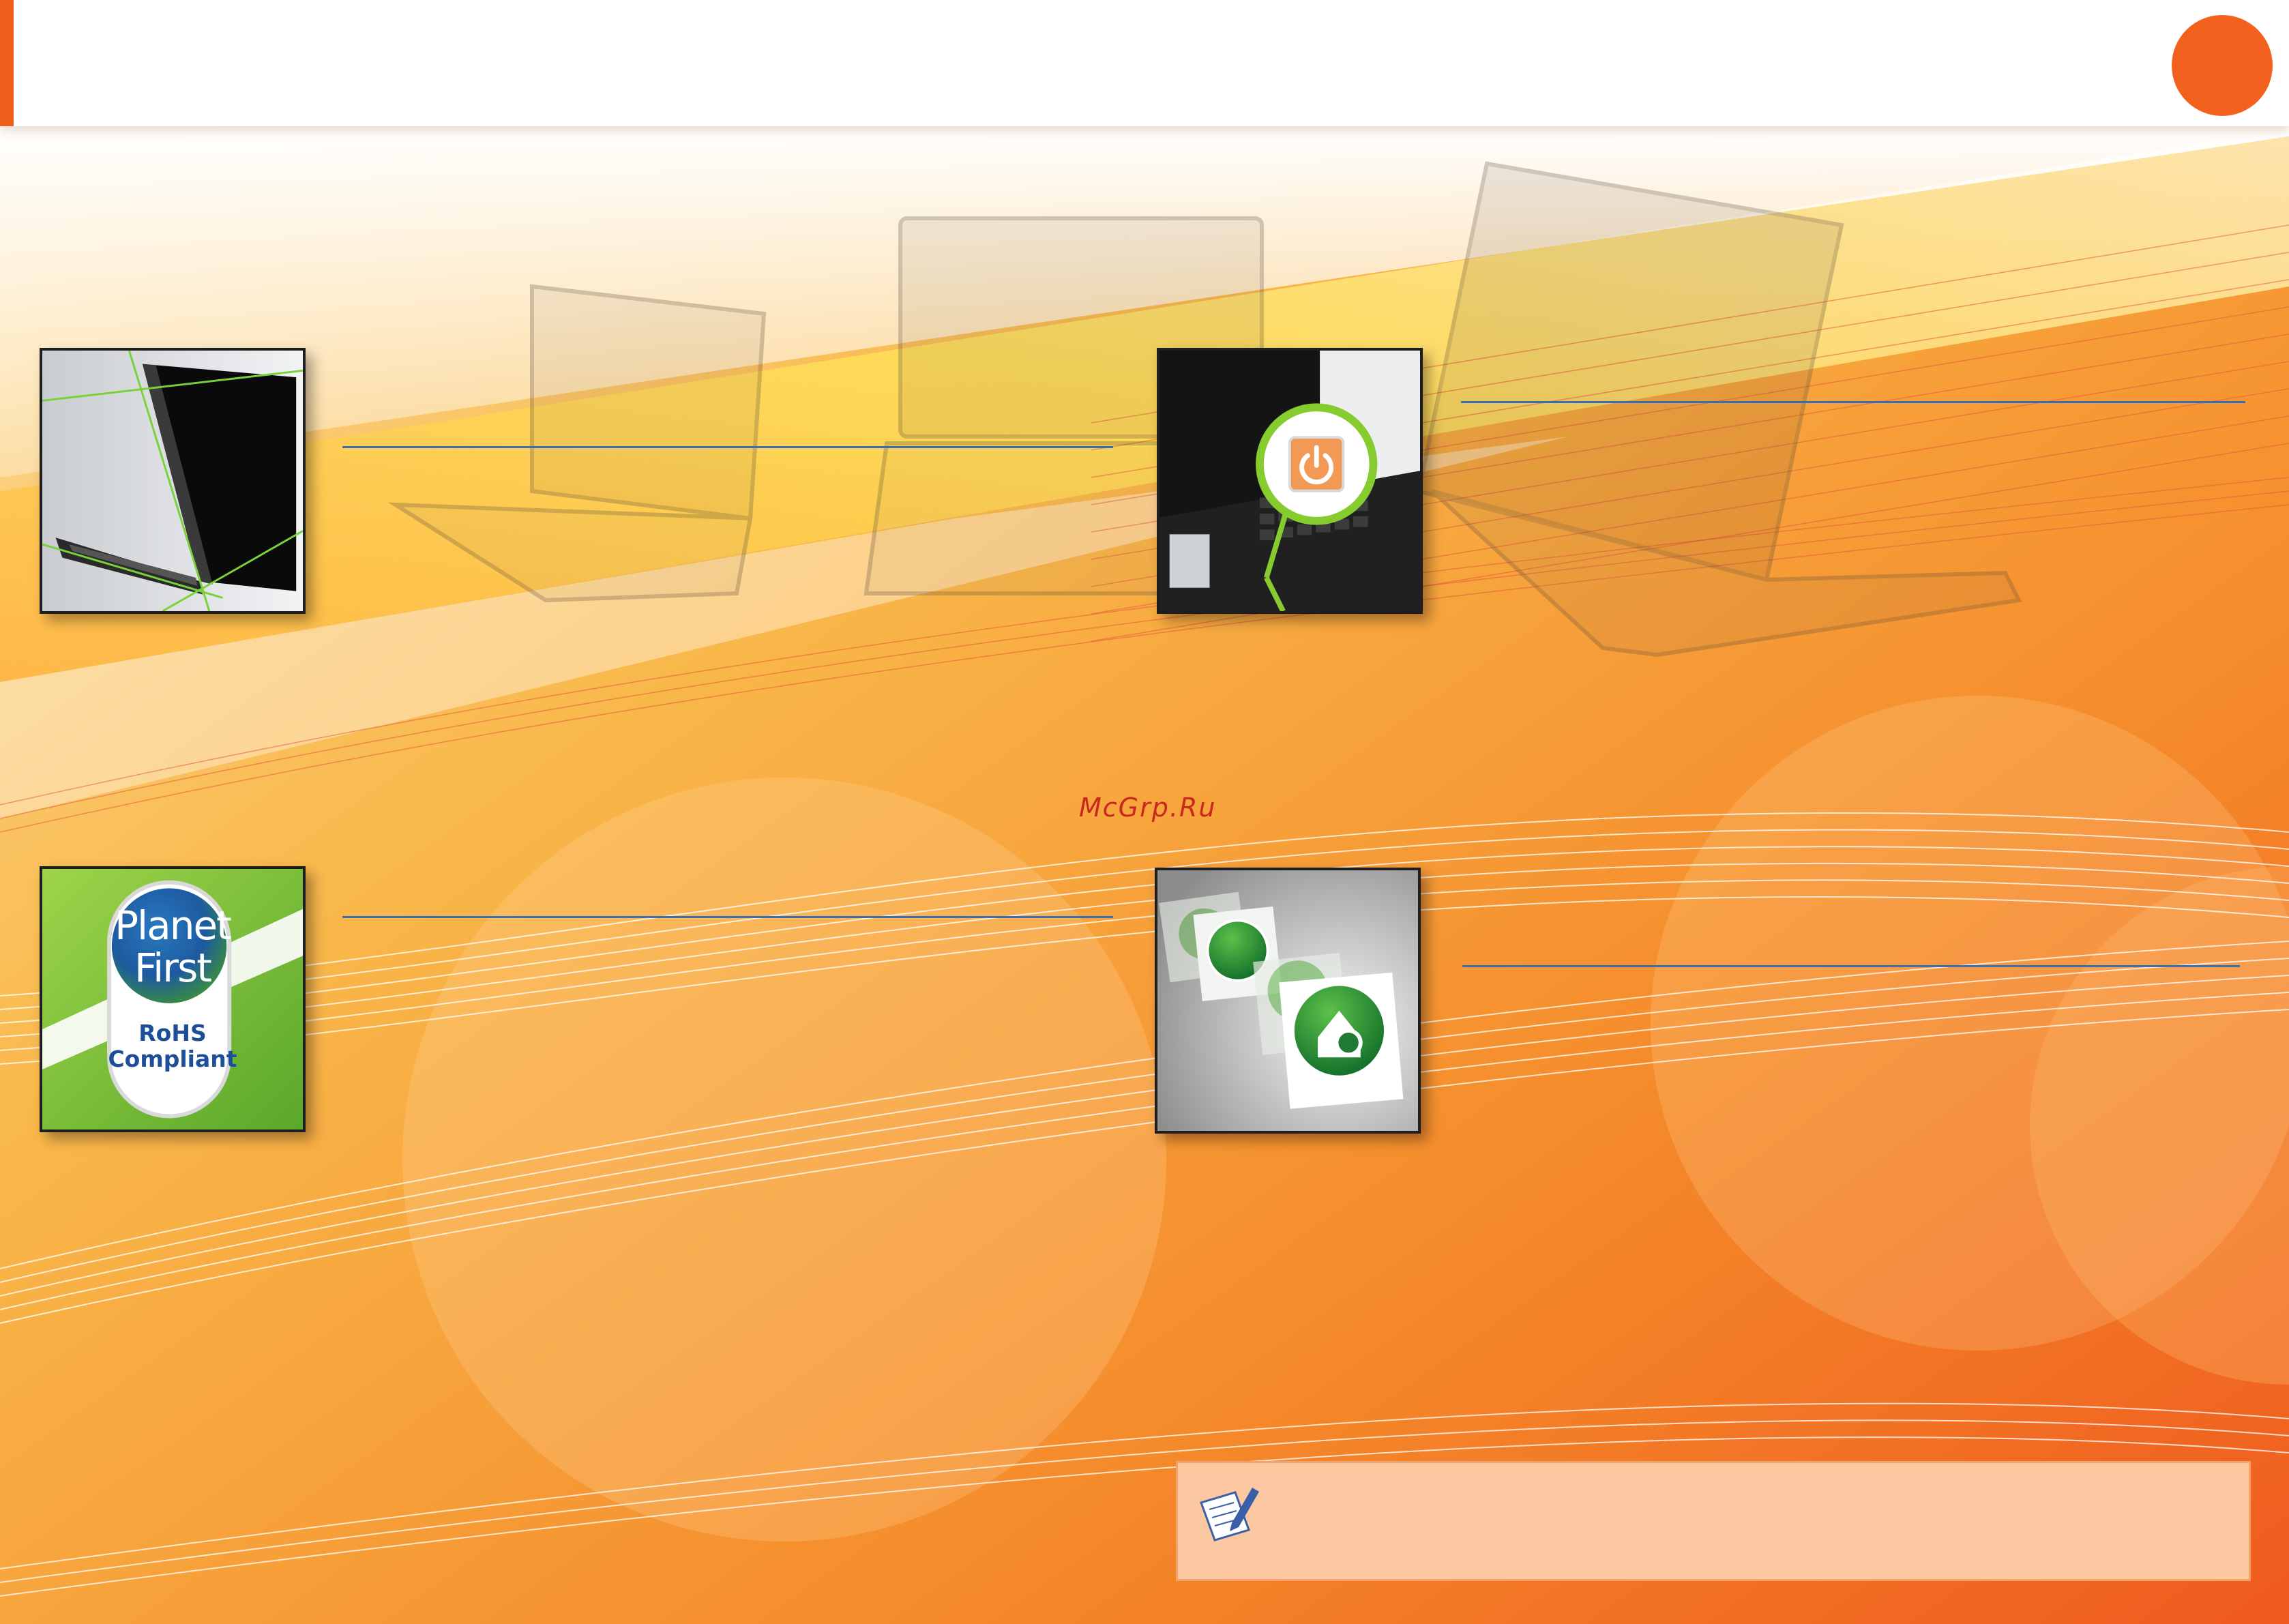 Image resolution: width=2289 pixels, height=1624 pixels. What do you see at coordinates (173, 1033) in the screenshot?
I see `badge-rohs-text: RoHS` at bounding box center [173, 1033].